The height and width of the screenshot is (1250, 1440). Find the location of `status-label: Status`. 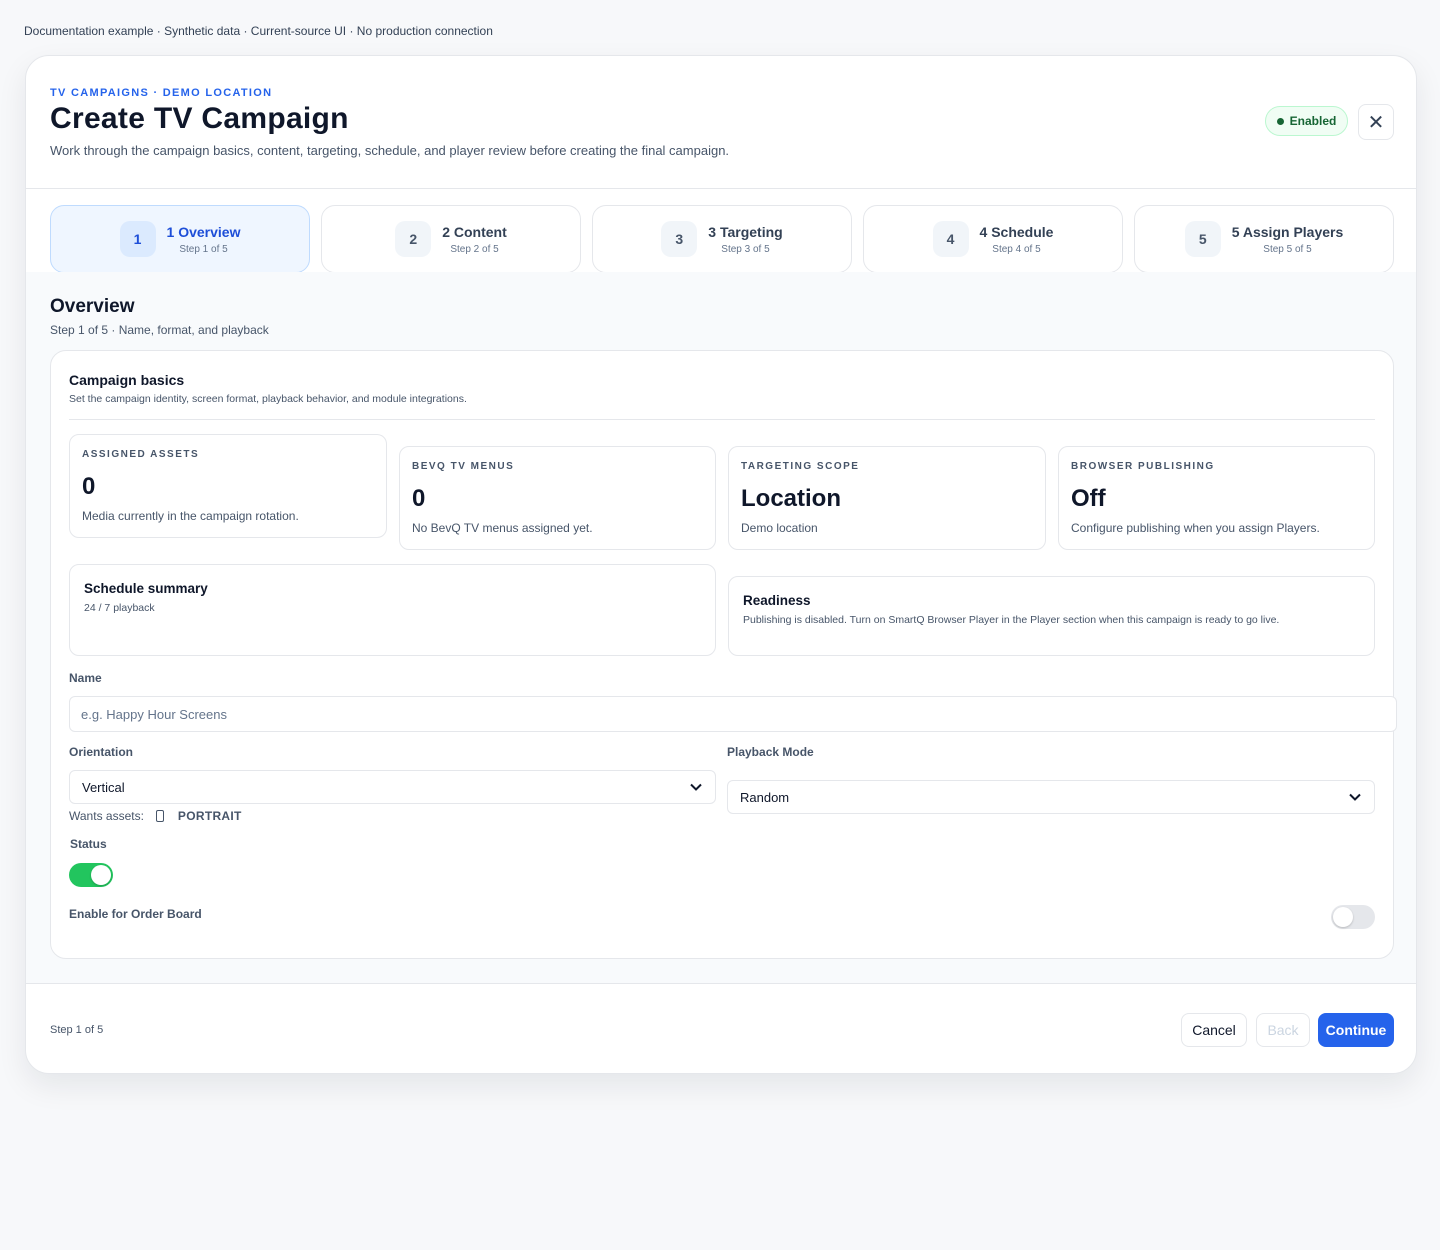

status-label: Status is located at coordinates (88, 844).